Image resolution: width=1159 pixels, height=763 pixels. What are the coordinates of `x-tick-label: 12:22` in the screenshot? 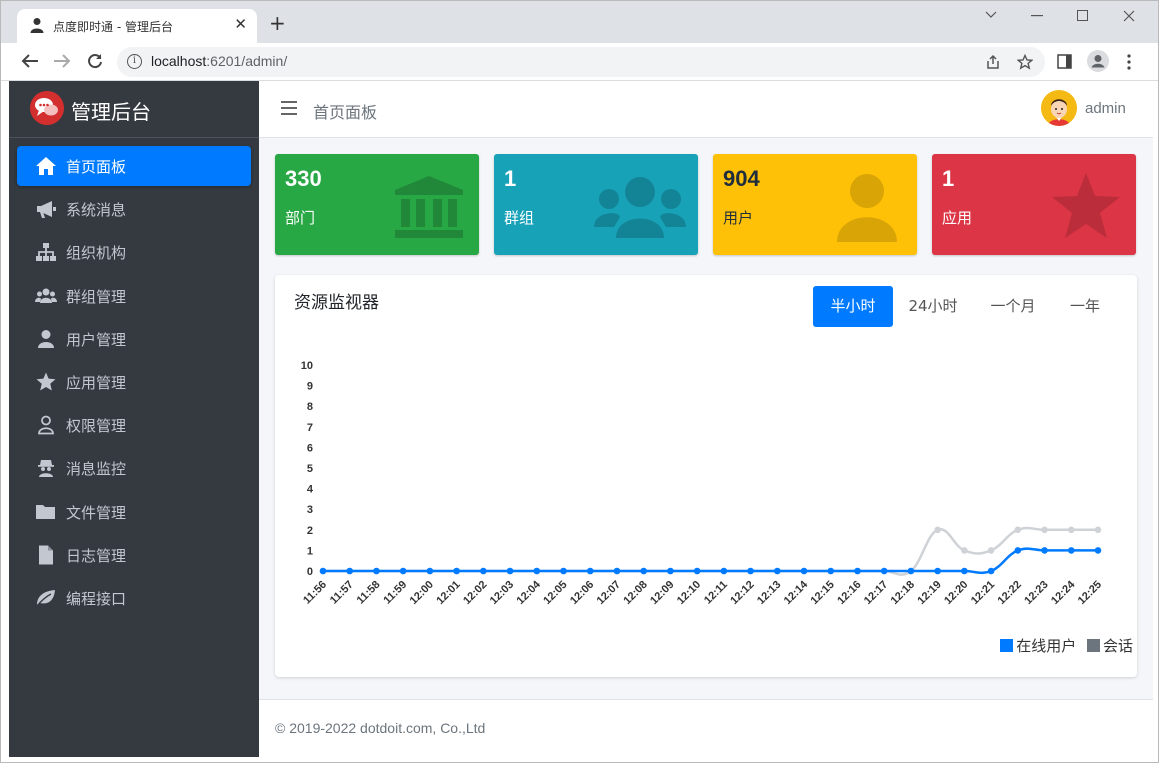 It's located at (1010, 593).